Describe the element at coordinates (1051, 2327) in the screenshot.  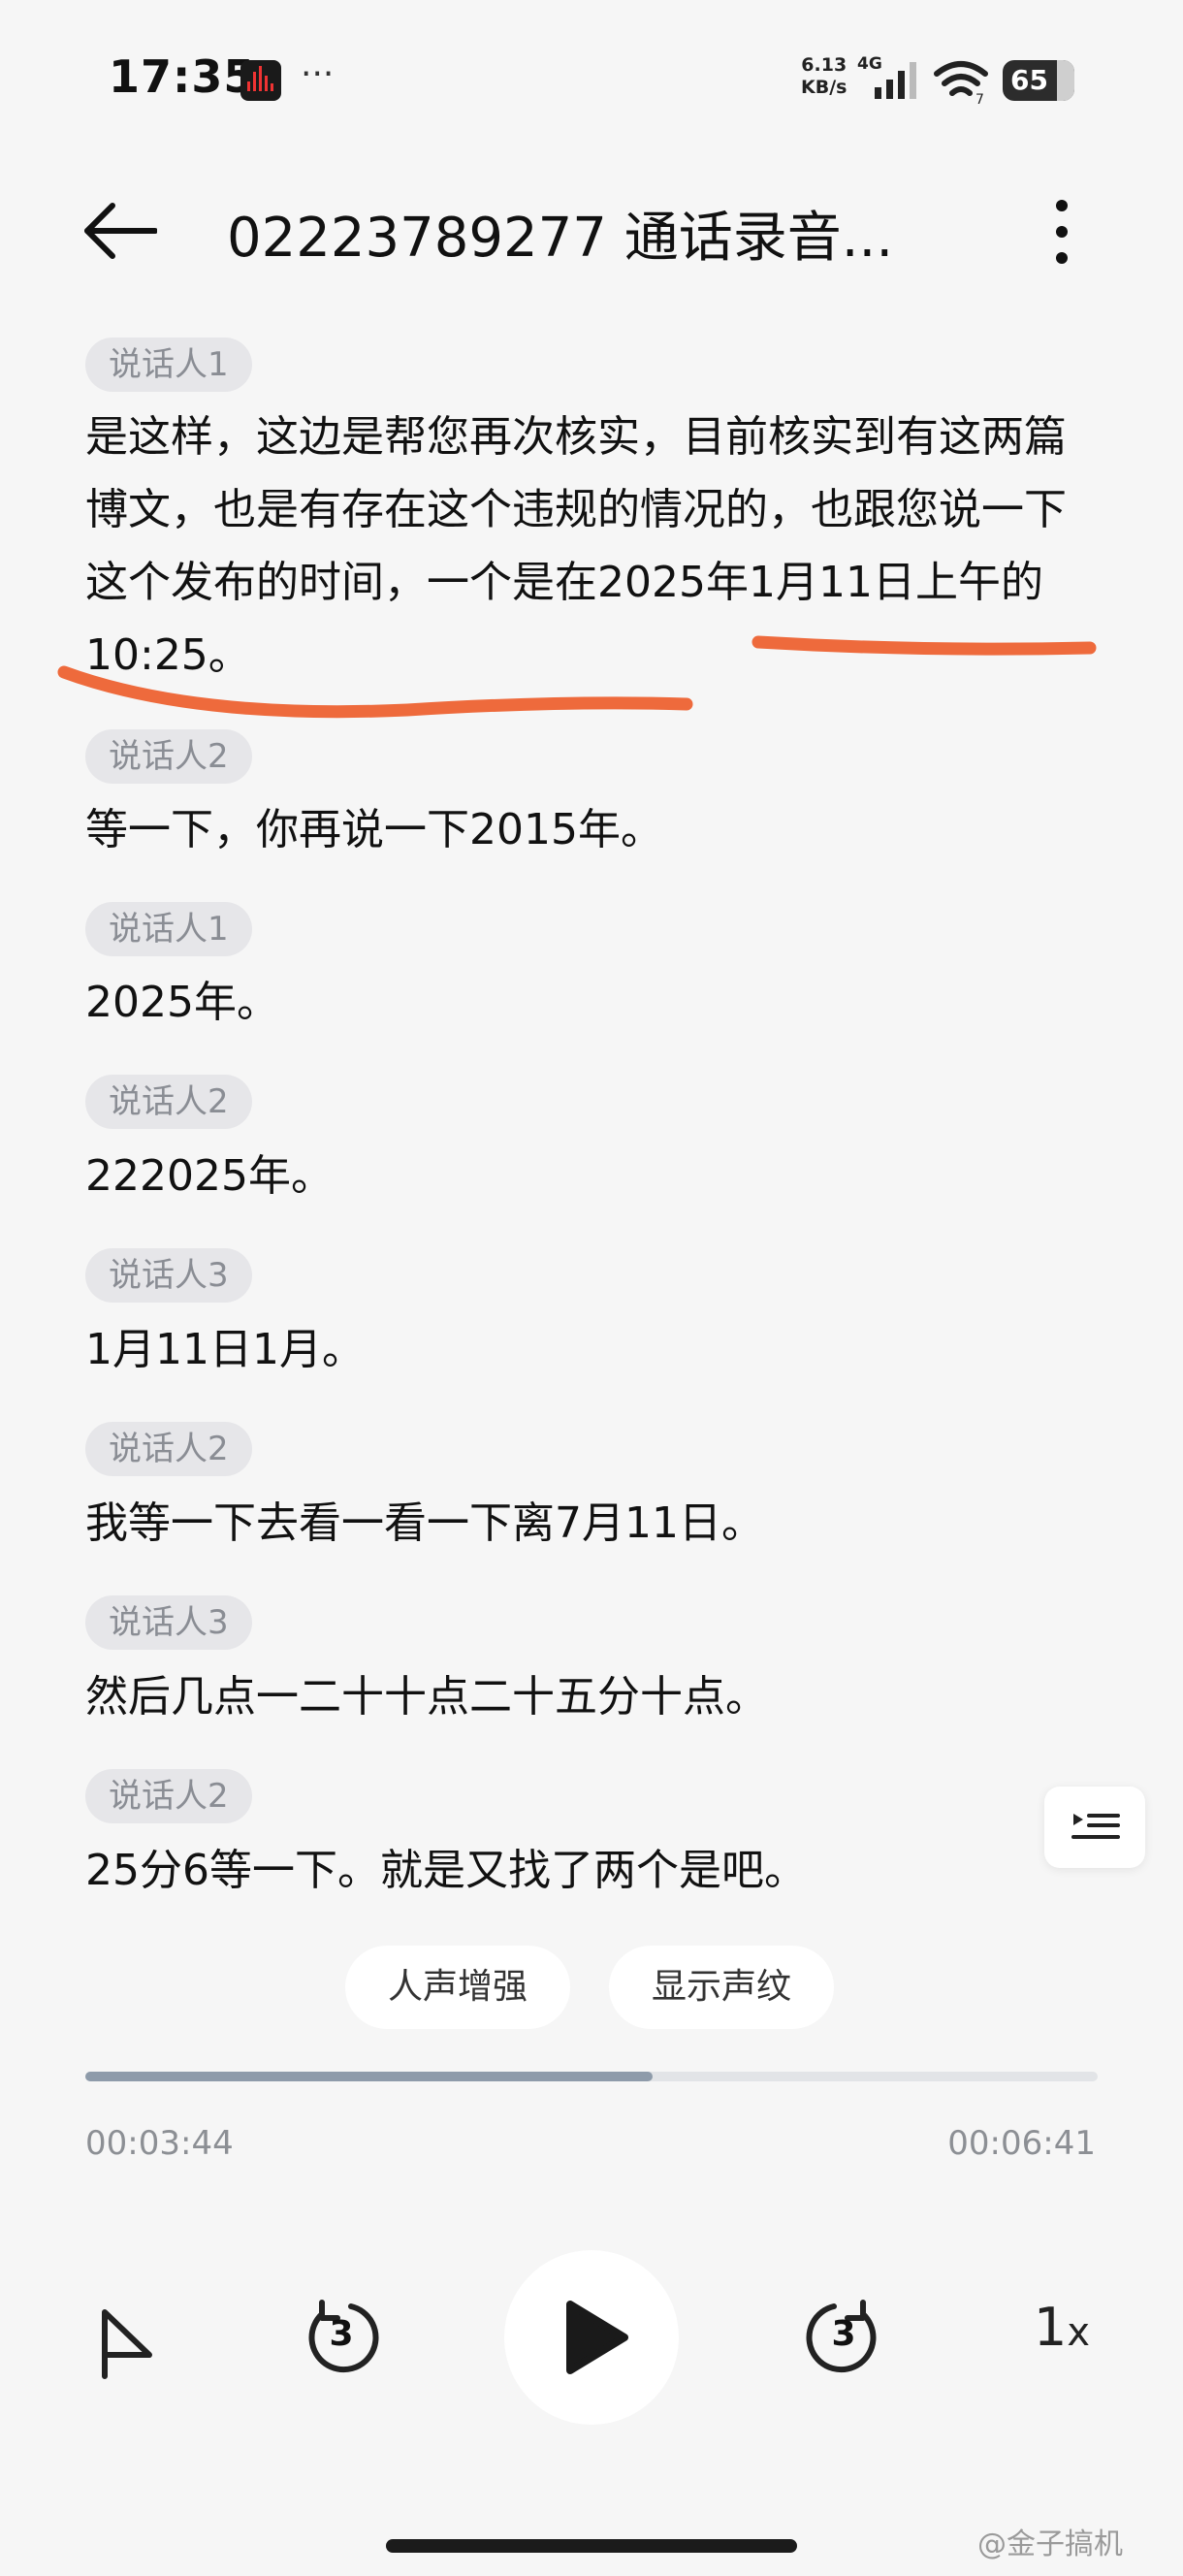
I see `speed-value: 1` at that location.